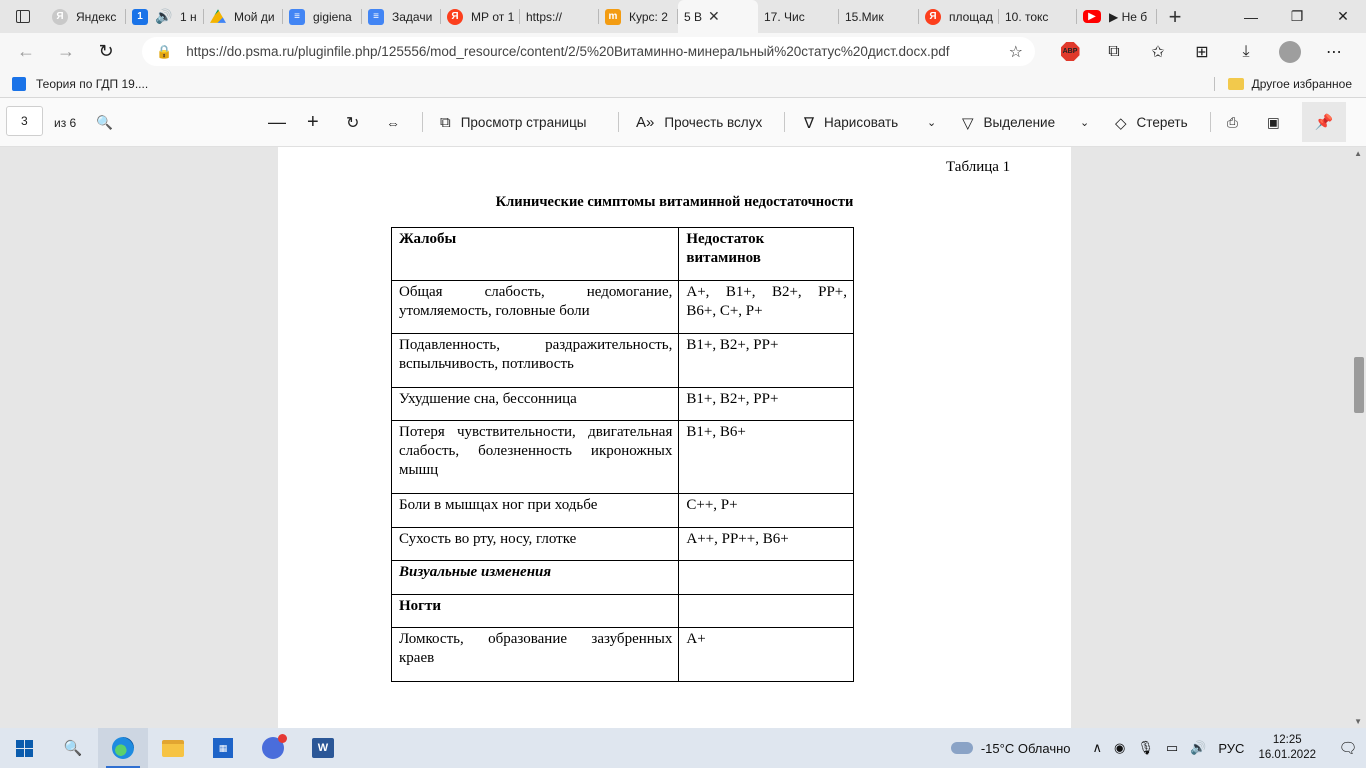 The image size is (1366, 768). I want to click on print-icon: ⎙, so click(1232, 122).